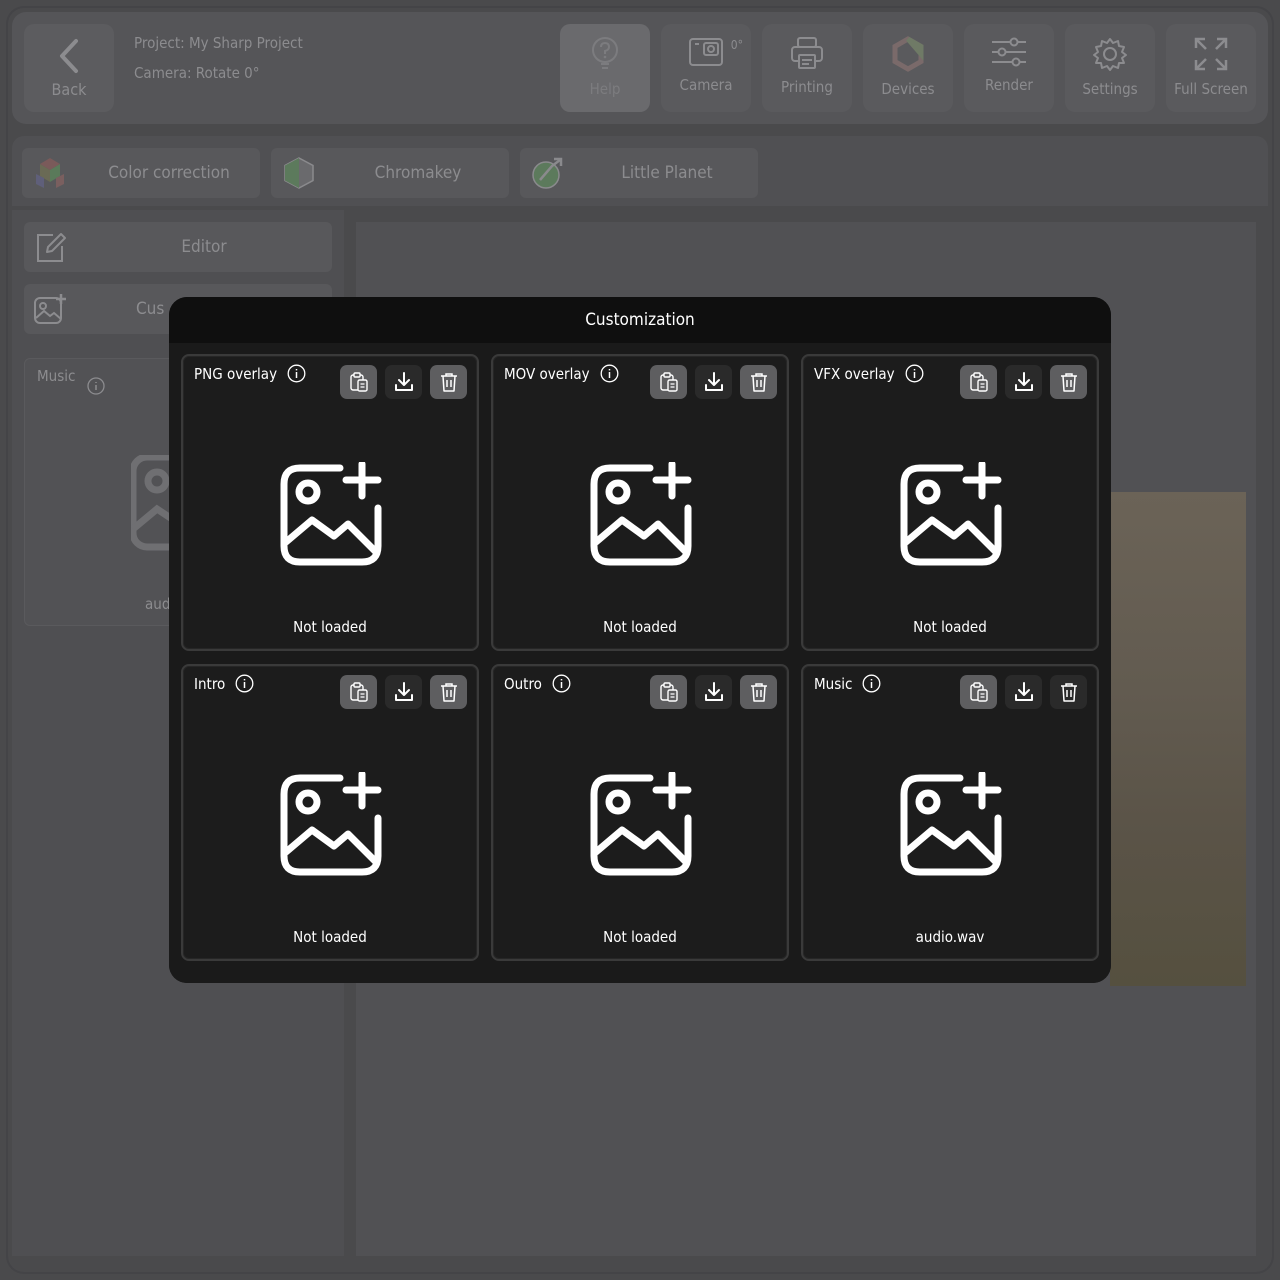 Image resolution: width=1280 pixels, height=1280 pixels. Describe the element at coordinates (1211, 54) in the screenshot. I see `fullscreen-icon` at that location.